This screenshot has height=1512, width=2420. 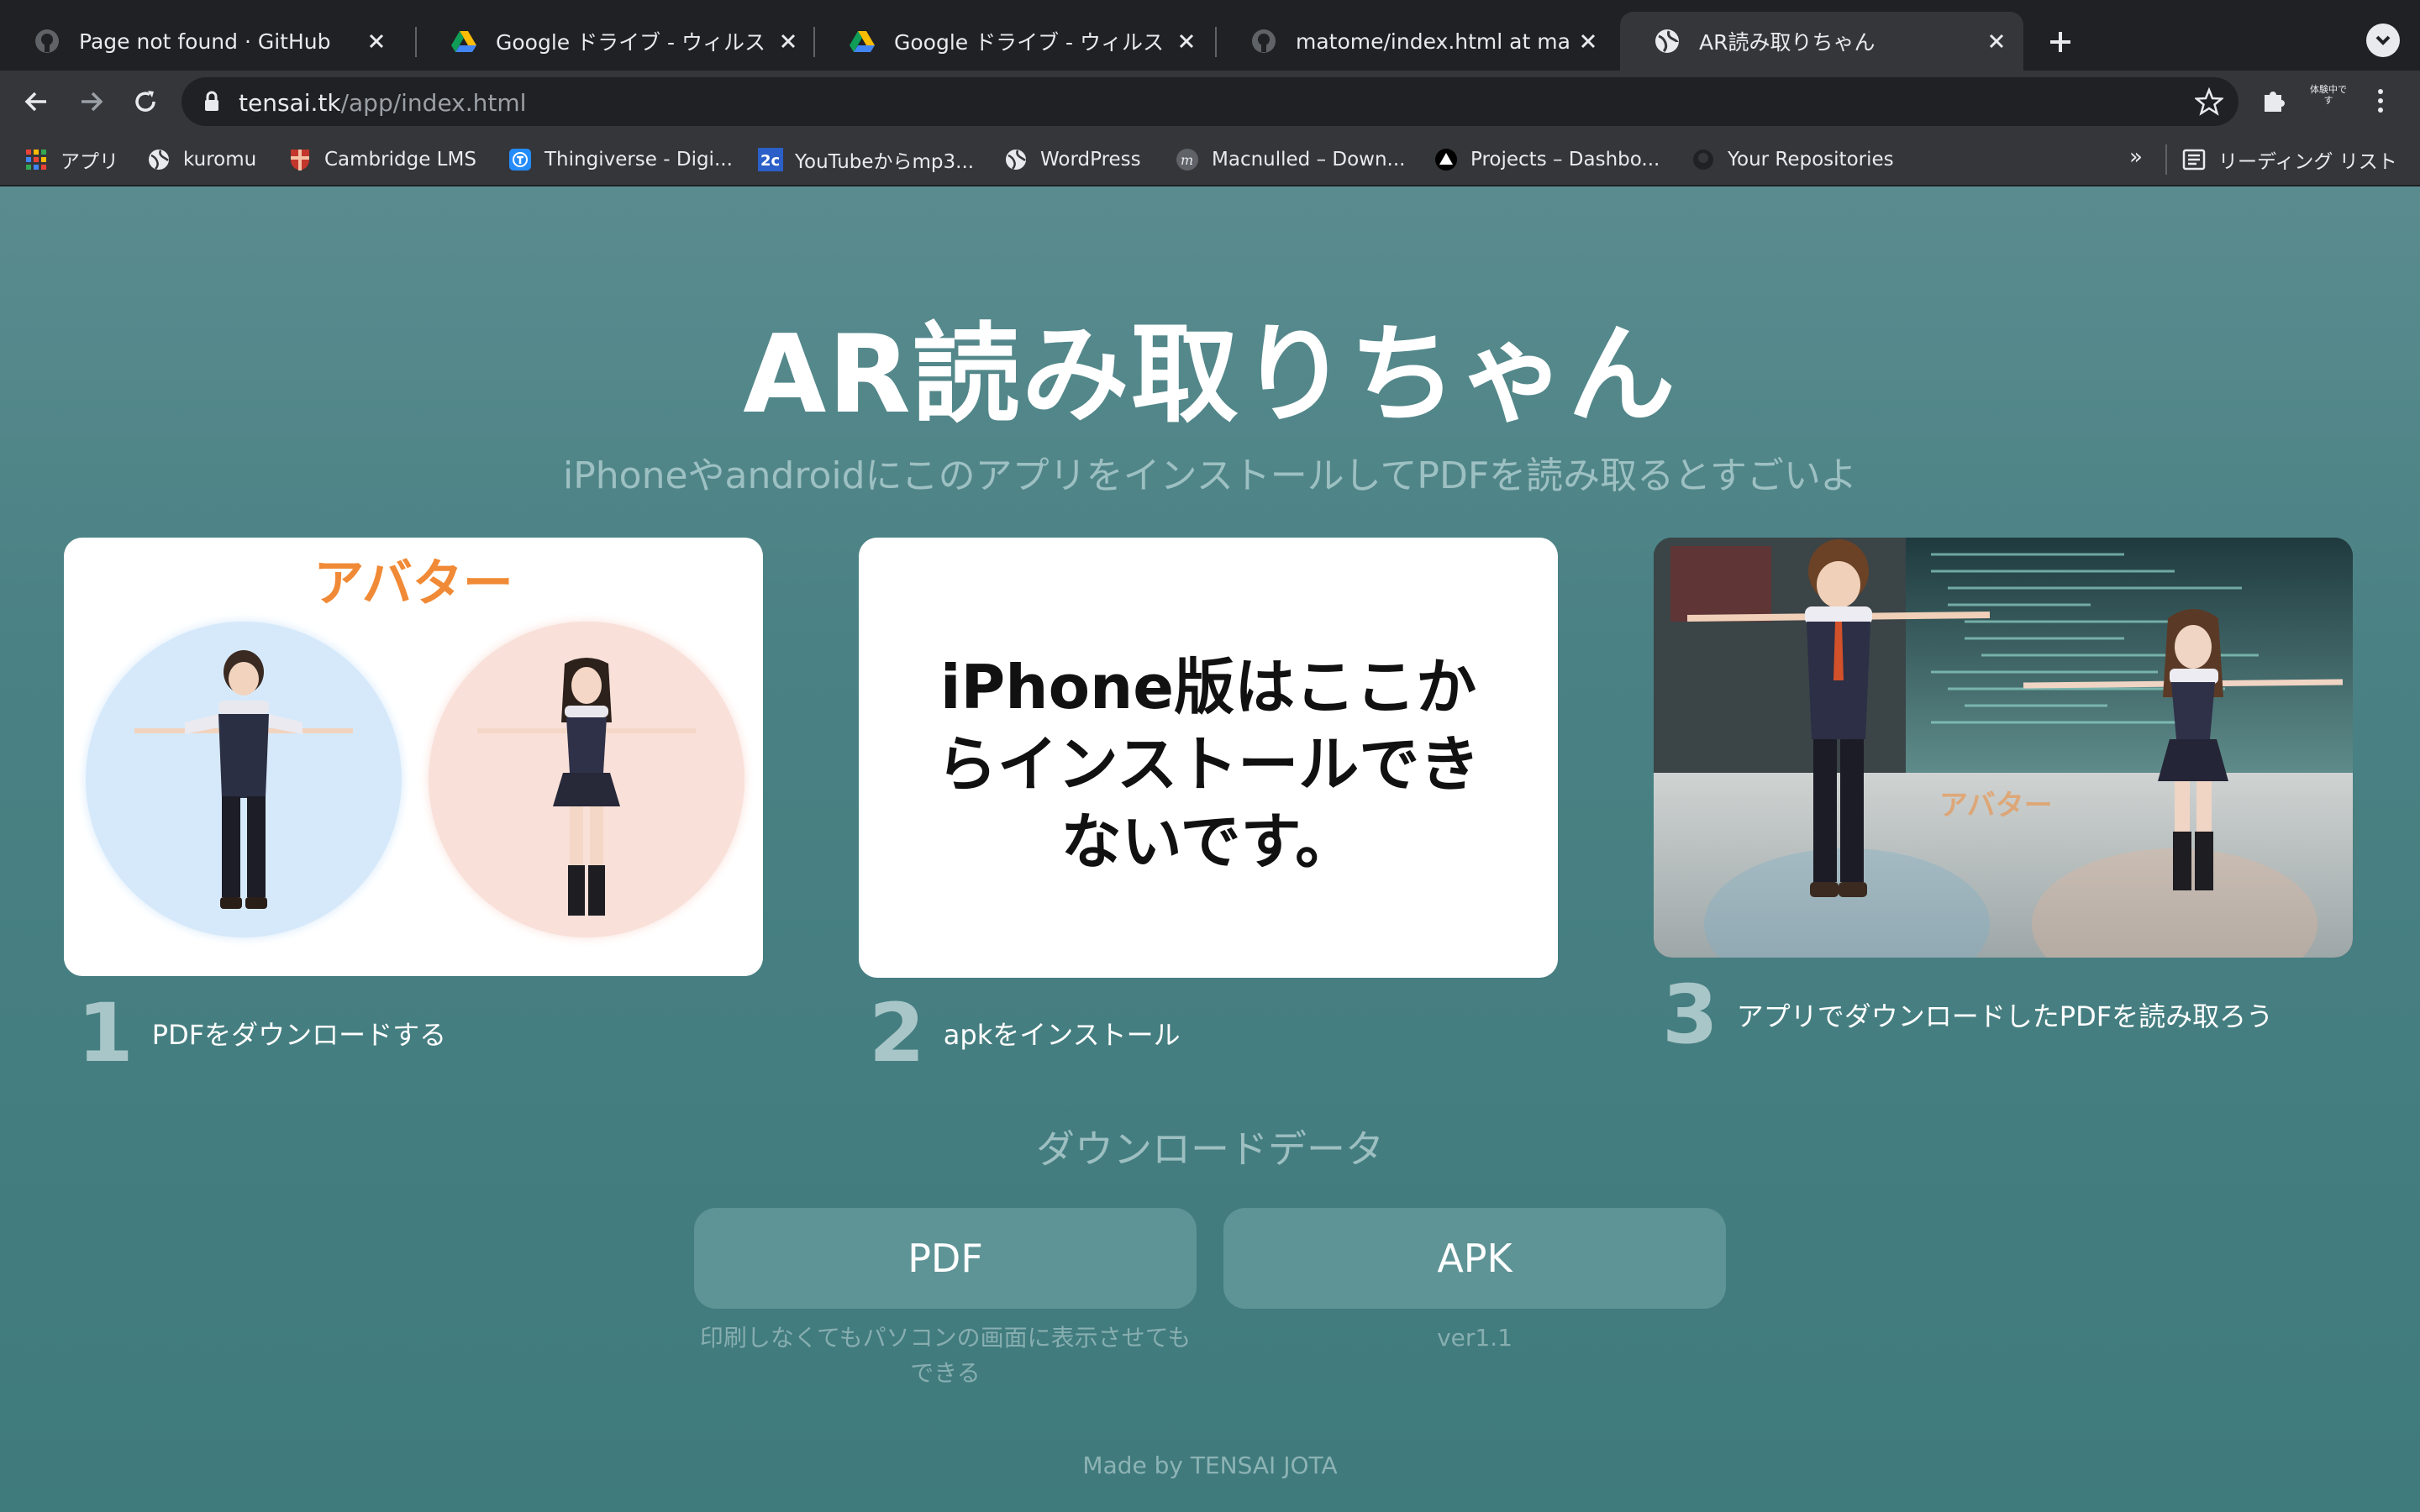 I want to click on bookmarks-overflow-button: », so click(x=2136, y=157).